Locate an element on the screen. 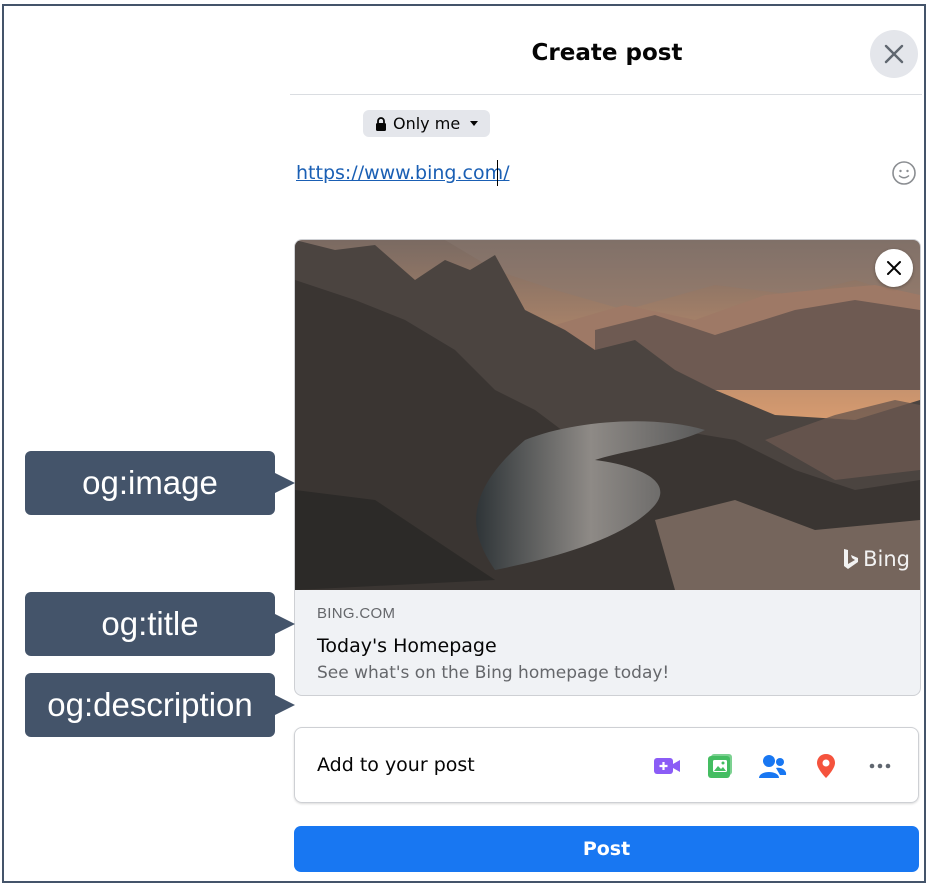 This screenshot has width=930, height=889. dialog-title: Create post is located at coordinates (607, 53).